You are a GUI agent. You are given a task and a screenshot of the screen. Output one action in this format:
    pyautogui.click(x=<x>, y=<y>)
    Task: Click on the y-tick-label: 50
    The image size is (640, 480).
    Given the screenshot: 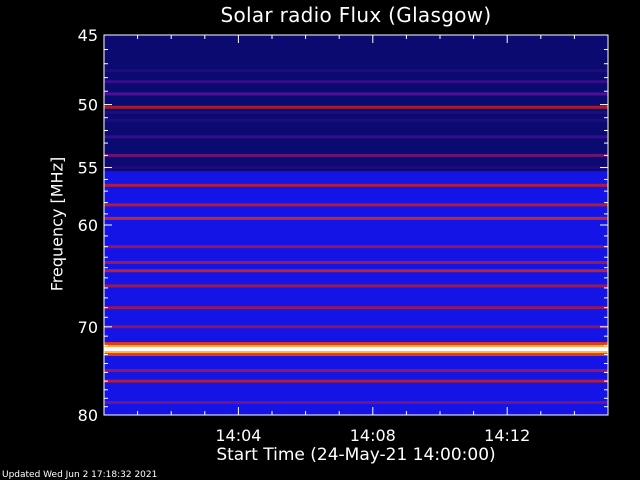 What is the action you would take?
    pyautogui.click(x=88, y=105)
    